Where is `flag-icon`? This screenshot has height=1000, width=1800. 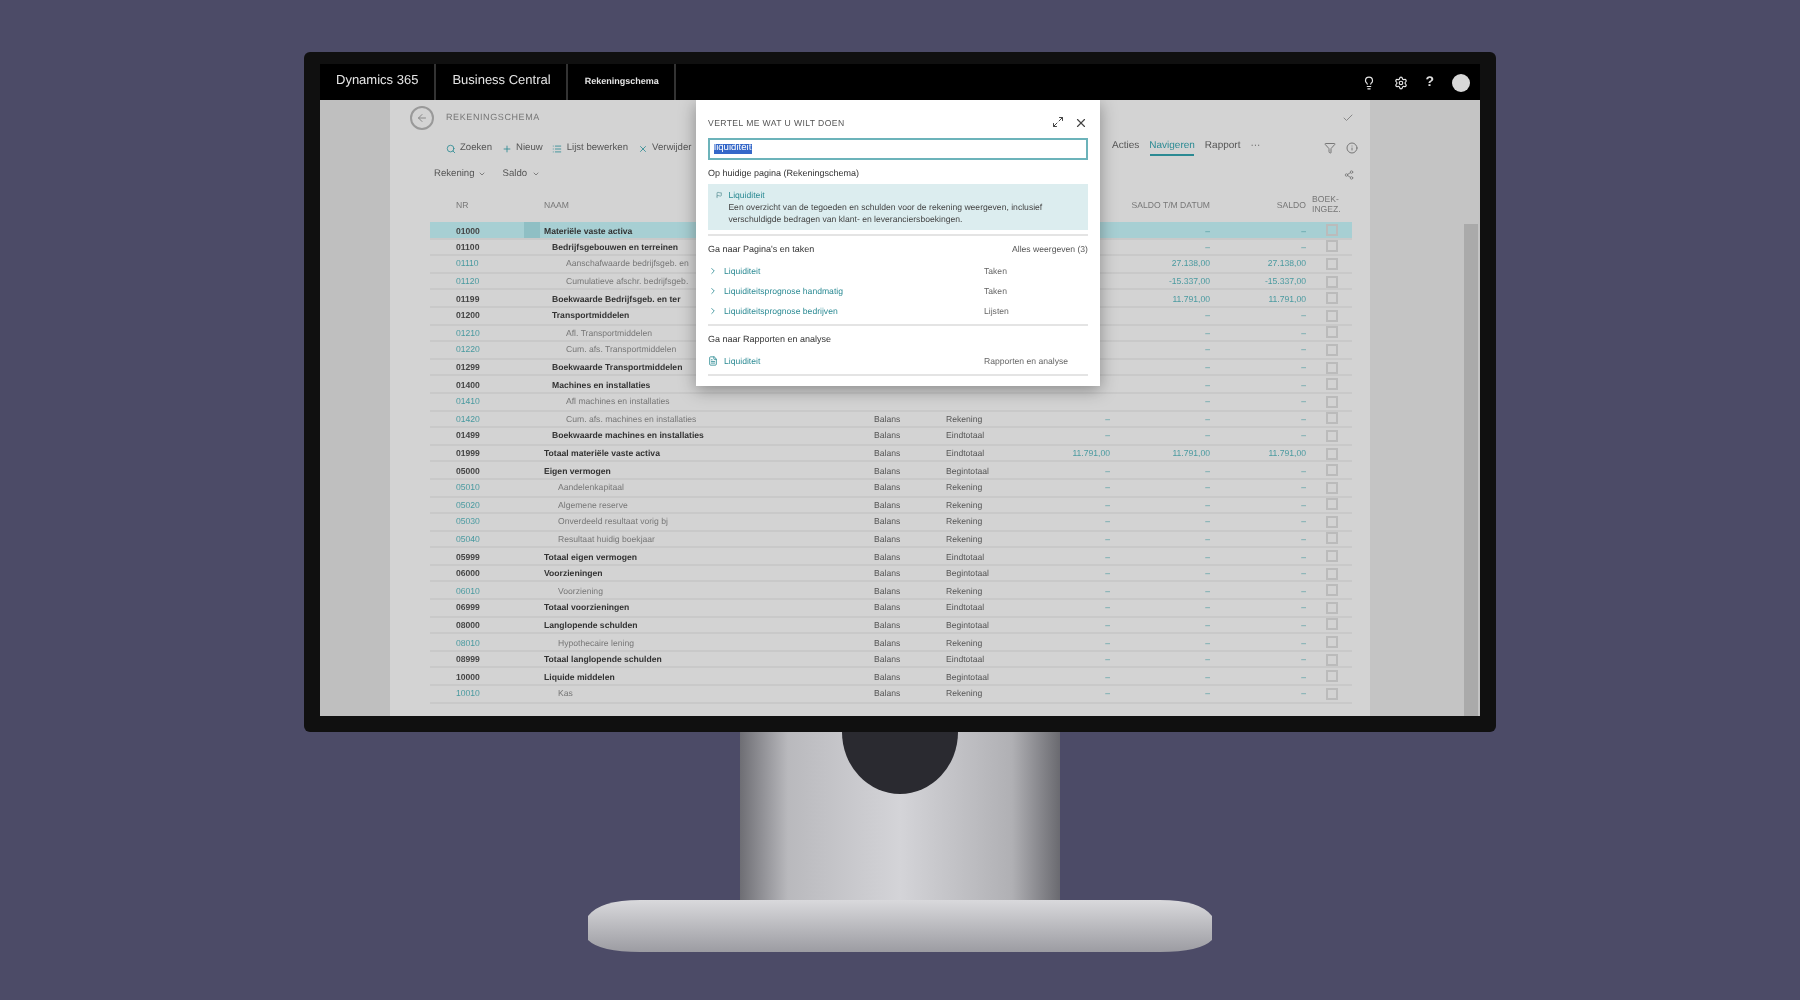
flag-icon is located at coordinates (719, 195).